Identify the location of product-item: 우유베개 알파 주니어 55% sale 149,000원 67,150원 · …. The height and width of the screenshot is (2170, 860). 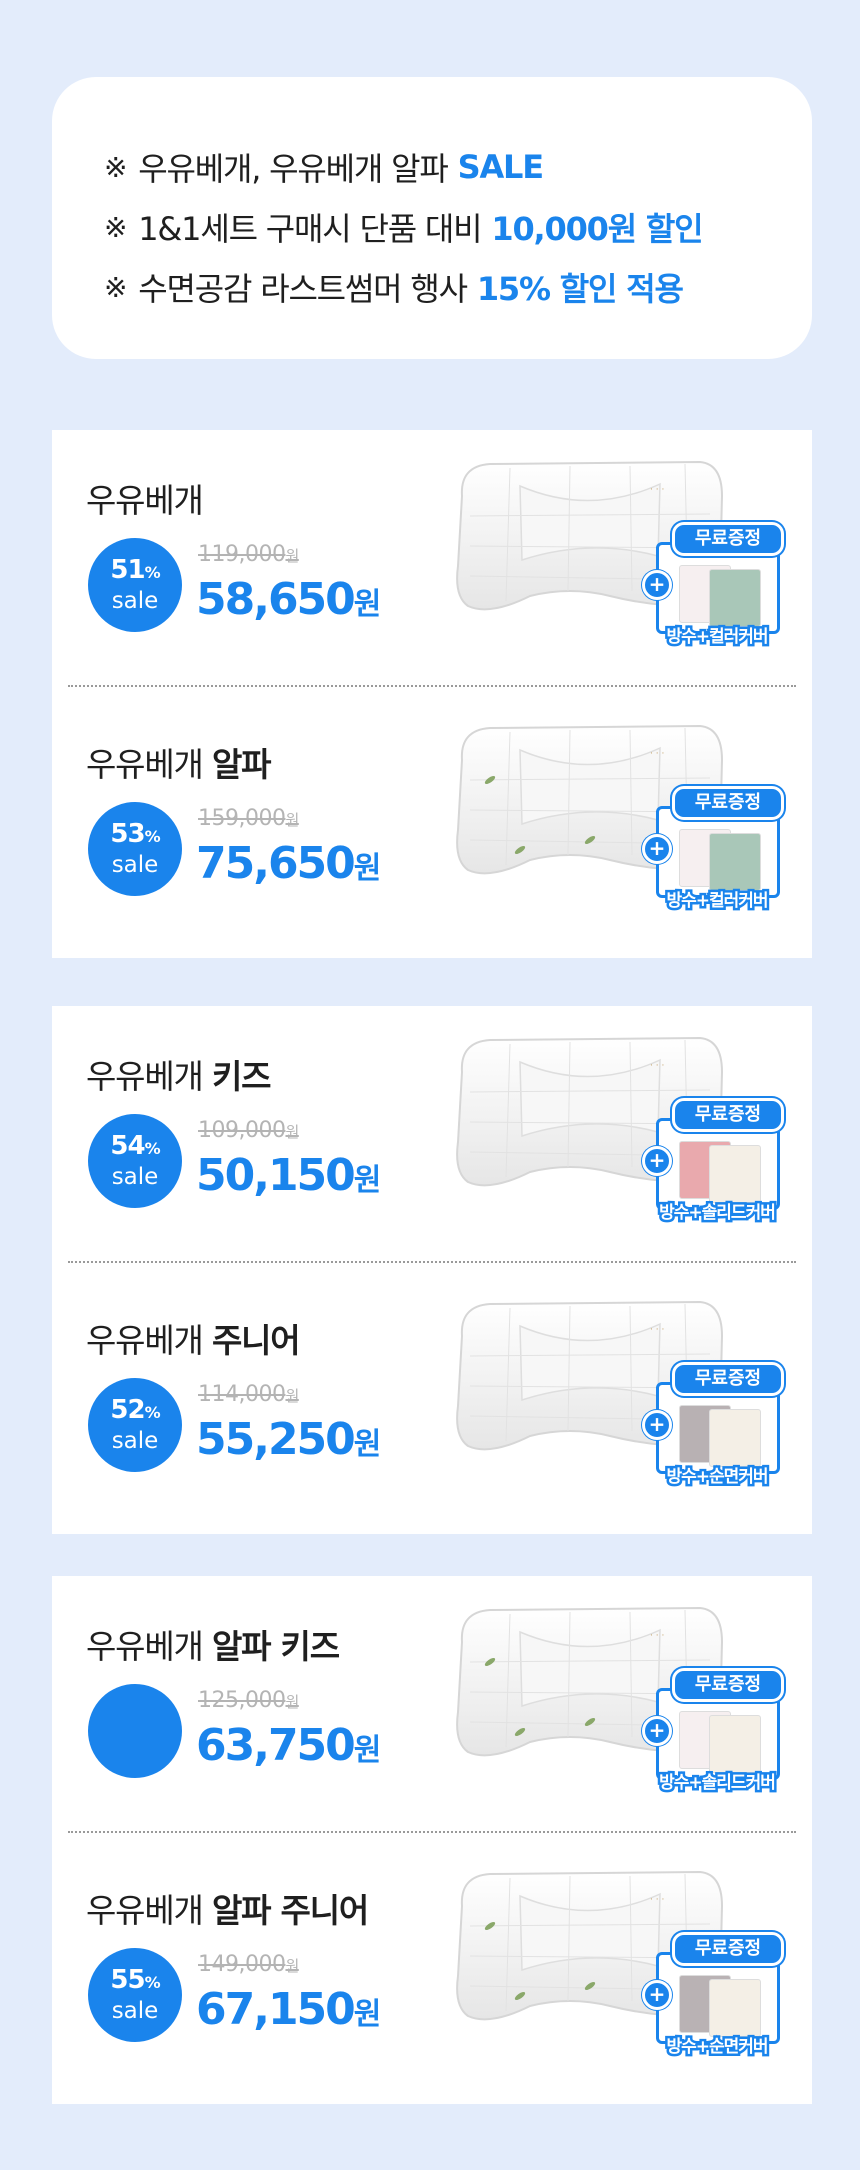
(432, 1970).